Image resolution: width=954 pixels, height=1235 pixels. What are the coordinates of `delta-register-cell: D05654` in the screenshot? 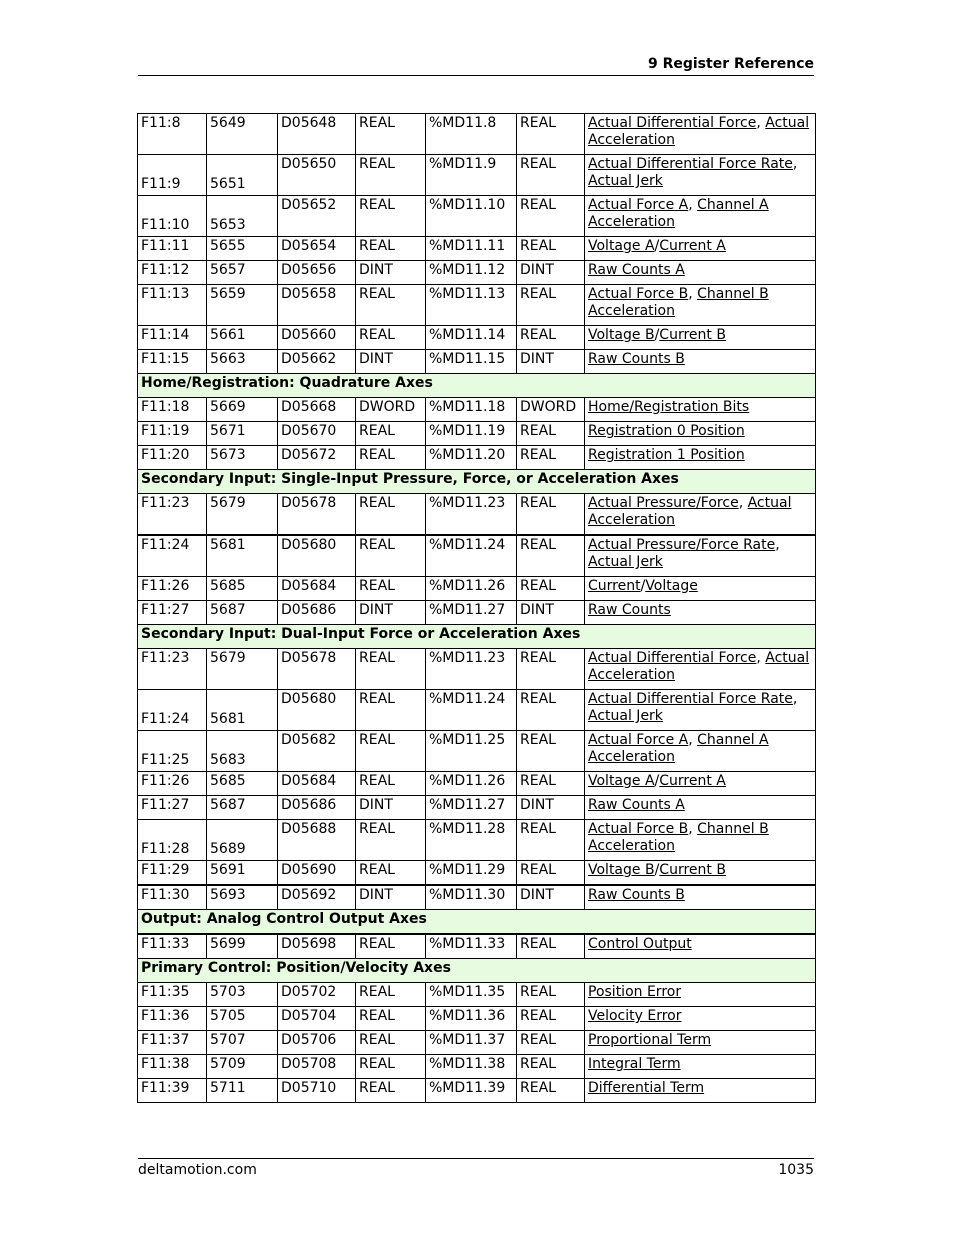 It's located at (316, 248).